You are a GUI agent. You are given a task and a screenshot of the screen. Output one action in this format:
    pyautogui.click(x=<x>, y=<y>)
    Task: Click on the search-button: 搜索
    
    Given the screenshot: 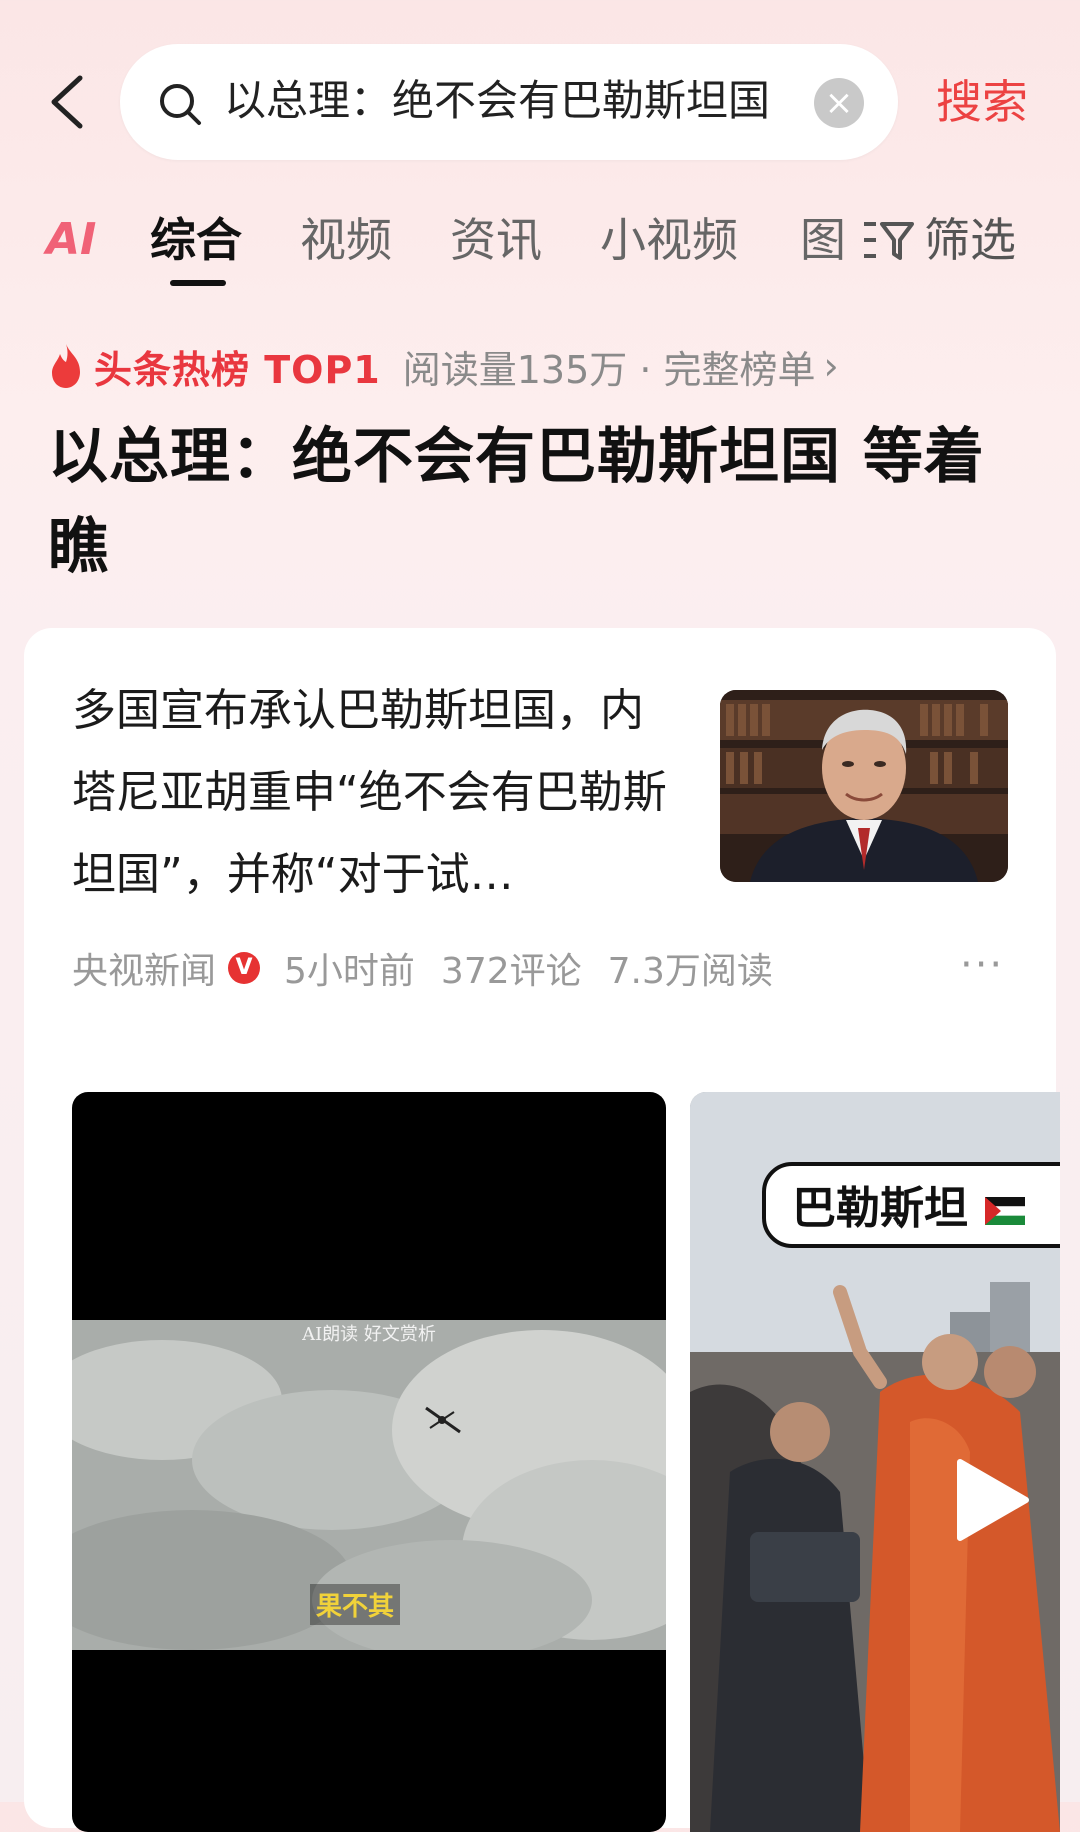 What is the action you would take?
    pyautogui.click(x=982, y=102)
    